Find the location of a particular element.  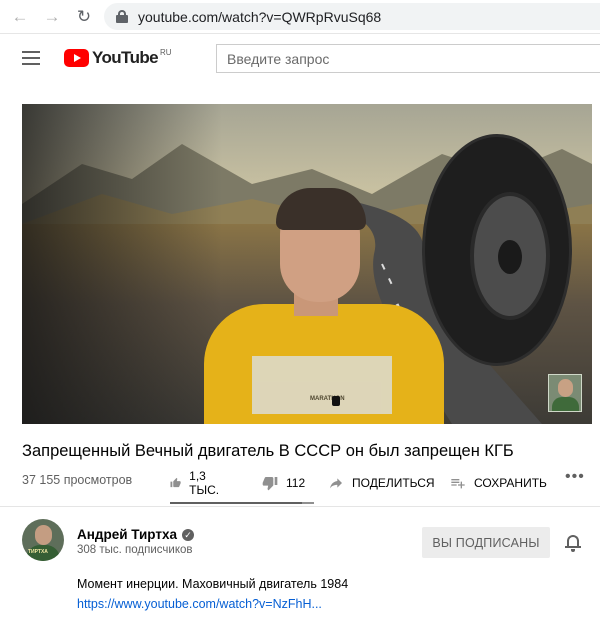

menu-icon is located at coordinates (31, 58).